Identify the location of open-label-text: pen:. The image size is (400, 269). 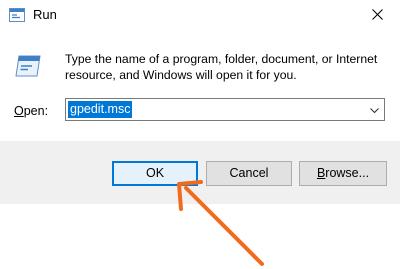
(36, 111).